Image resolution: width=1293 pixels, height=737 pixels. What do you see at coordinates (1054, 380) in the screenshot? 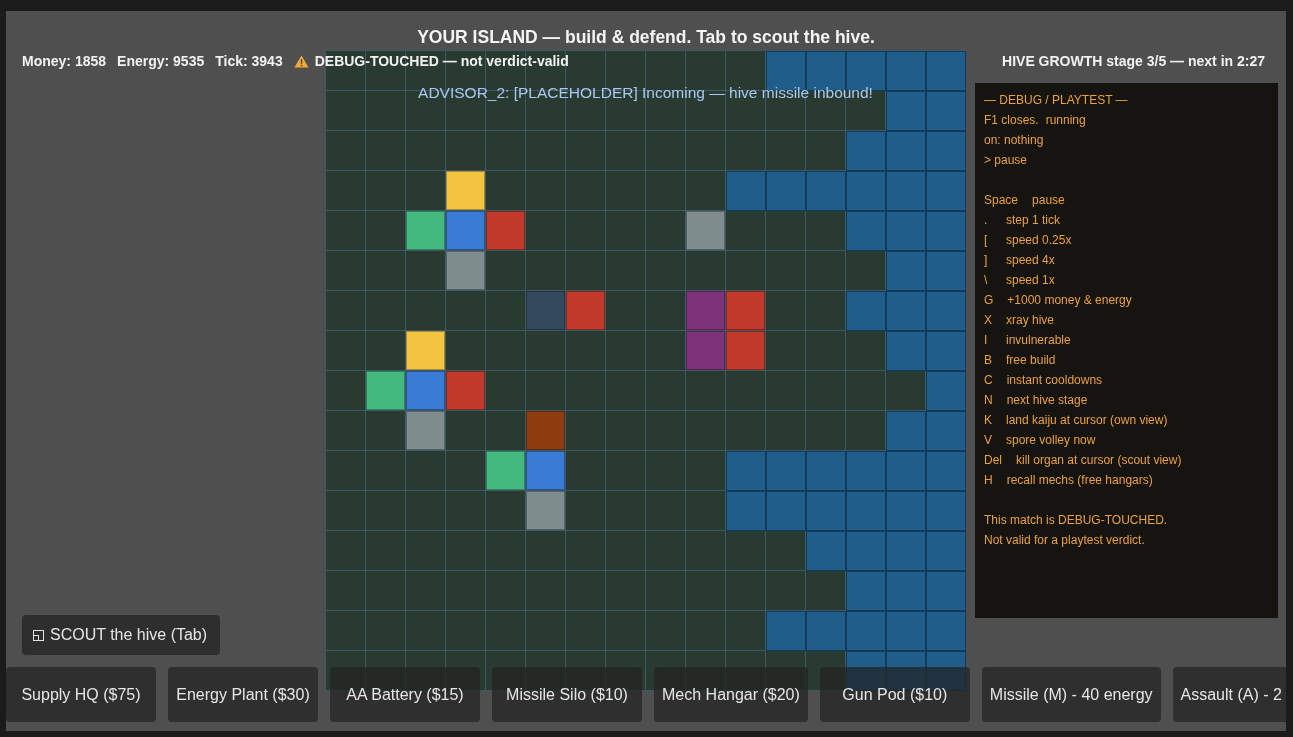
I see `shortcut-action: instant cooldowns` at bounding box center [1054, 380].